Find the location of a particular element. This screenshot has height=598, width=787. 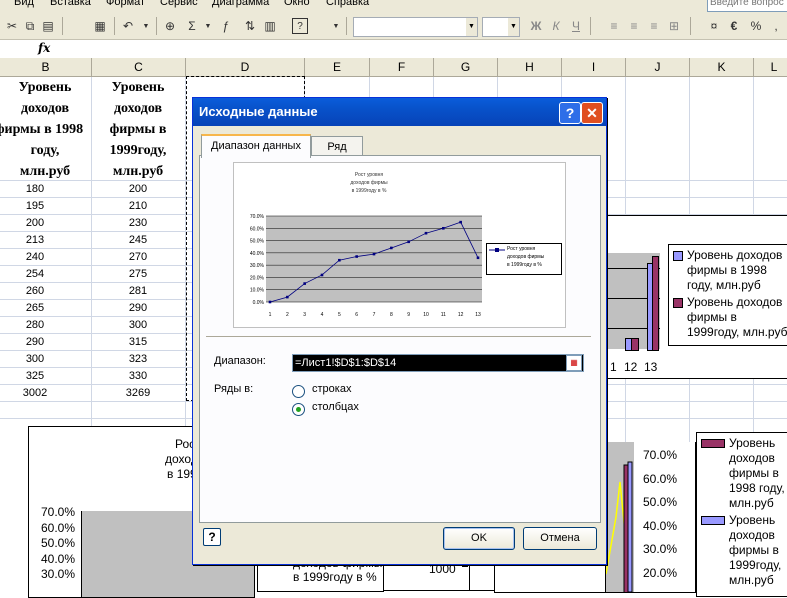

help-icon: ? is located at coordinates (300, 26).